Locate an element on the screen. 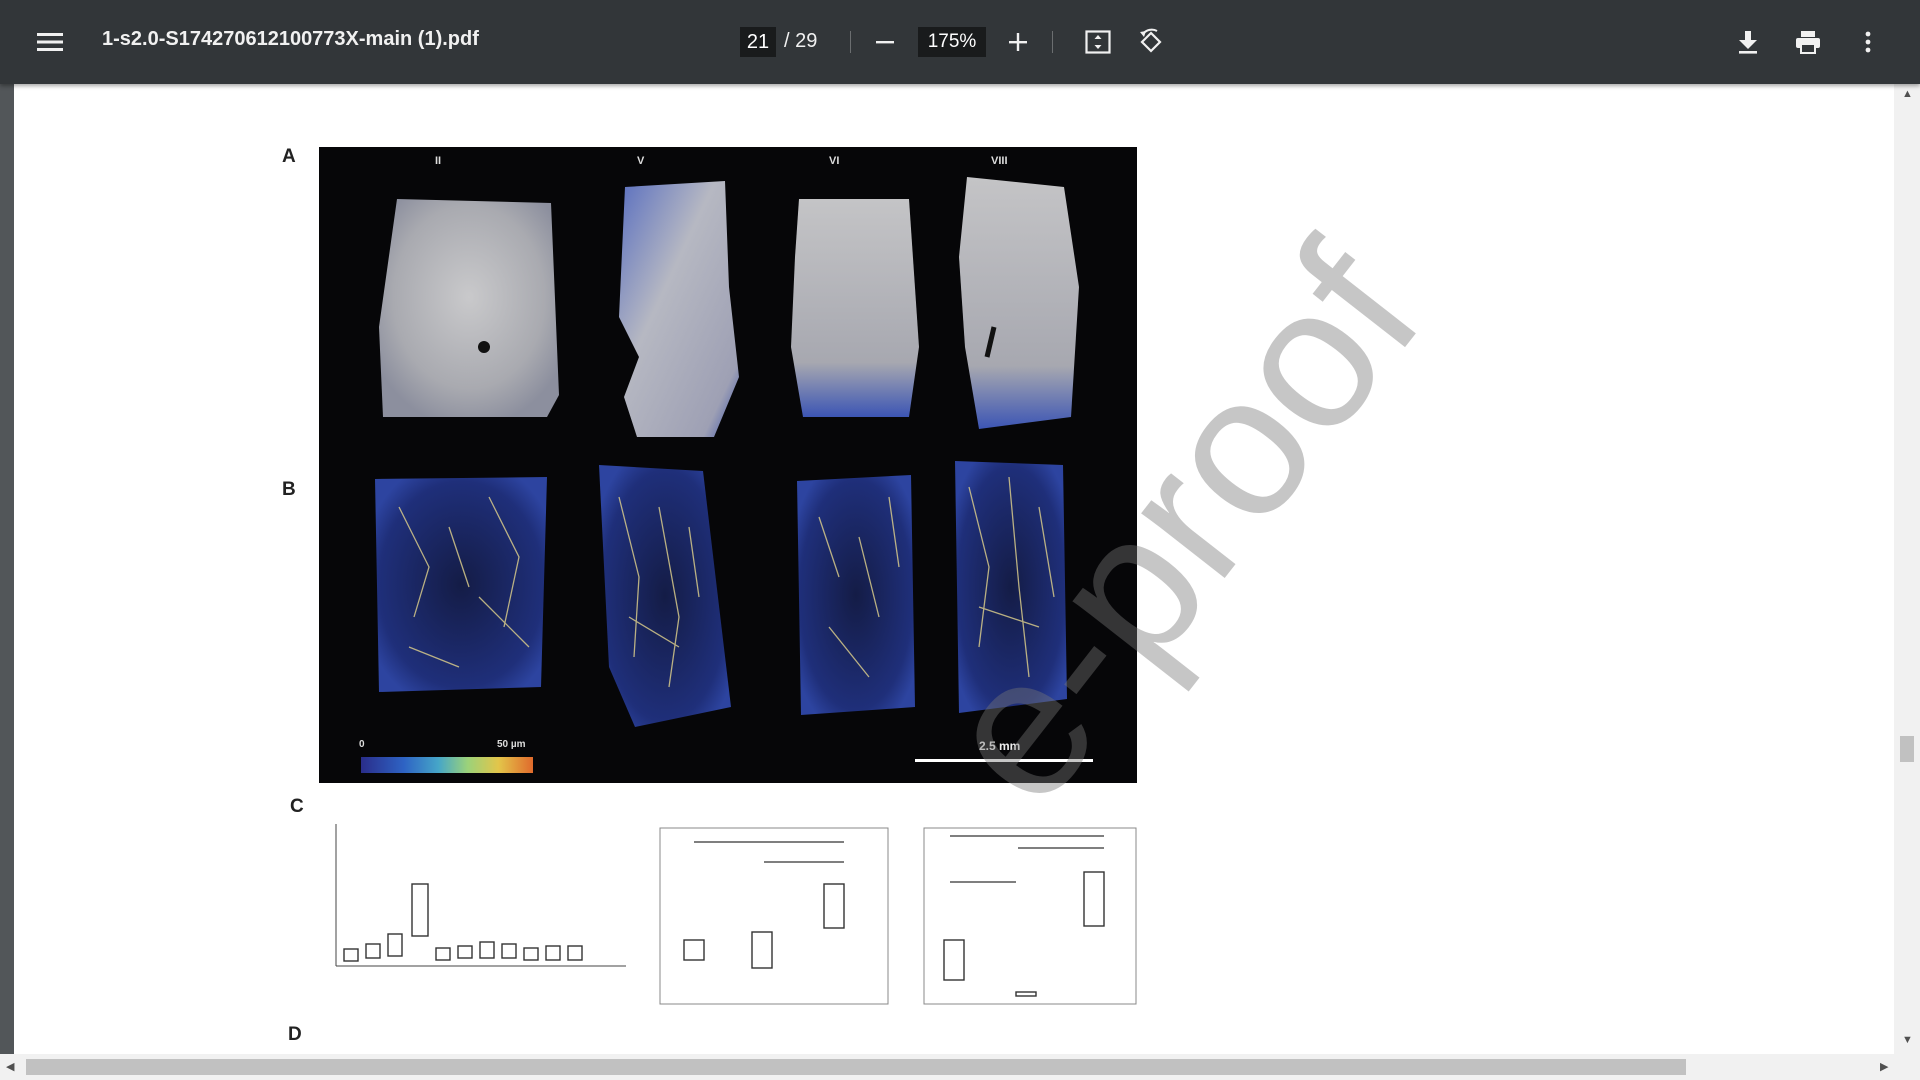 The height and width of the screenshot is (1080, 1920). horizontal-scroll-thumb is located at coordinates (856, 1067).